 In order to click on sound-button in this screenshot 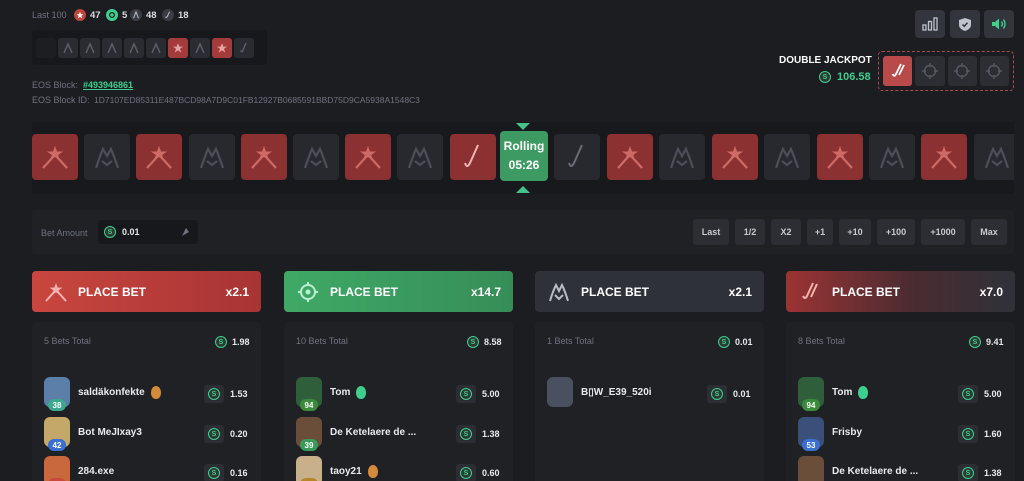, I will do `click(999, 24)`.